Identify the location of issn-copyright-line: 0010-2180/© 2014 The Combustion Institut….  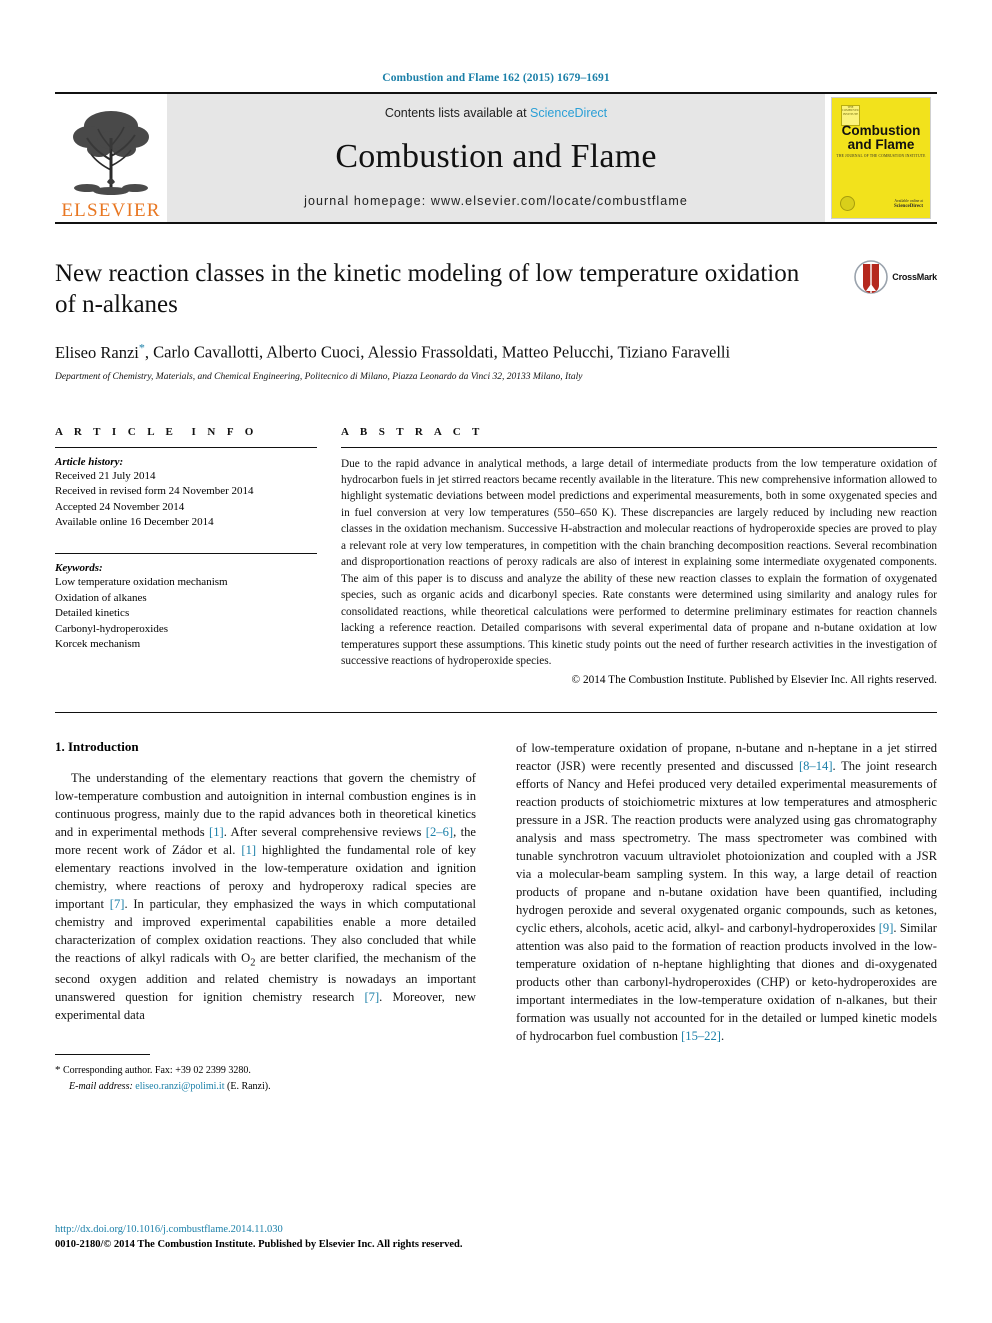
(259, 1245).